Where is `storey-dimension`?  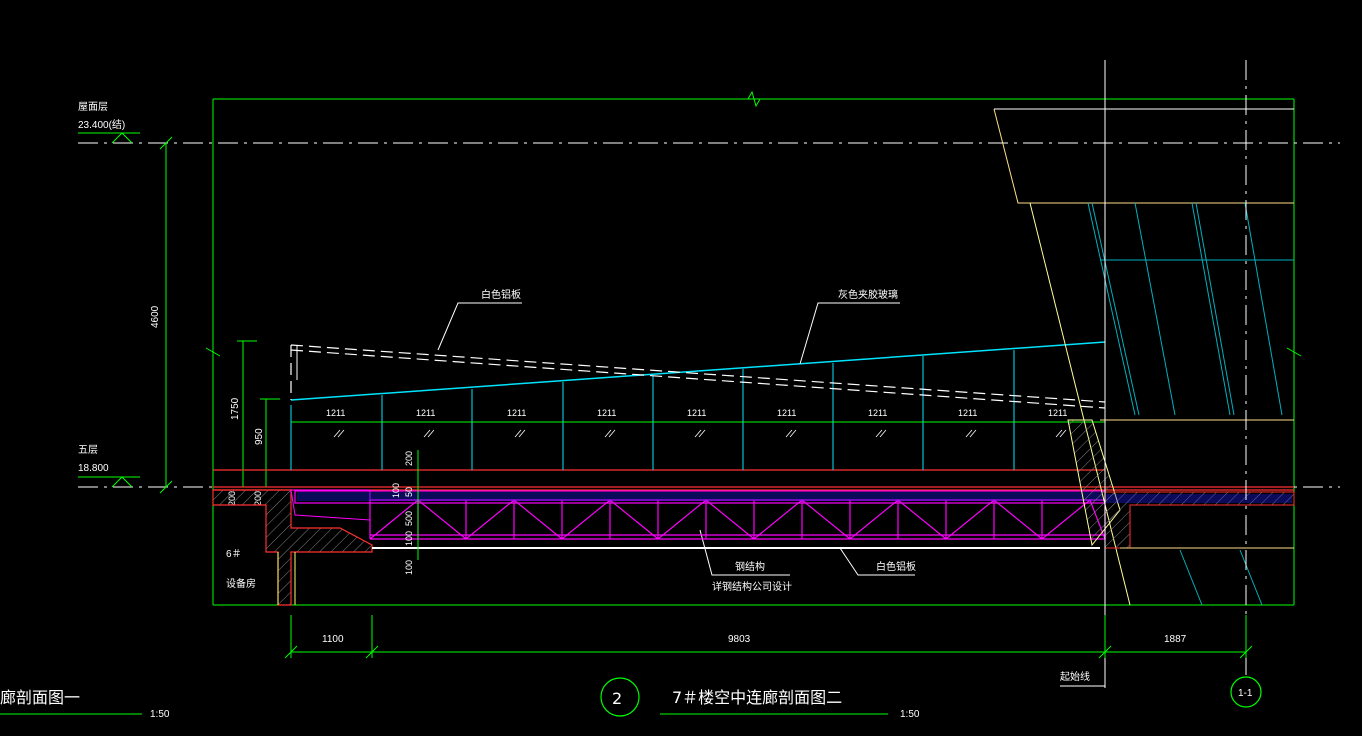 storey-dimension is located at coordinates (166, 315).